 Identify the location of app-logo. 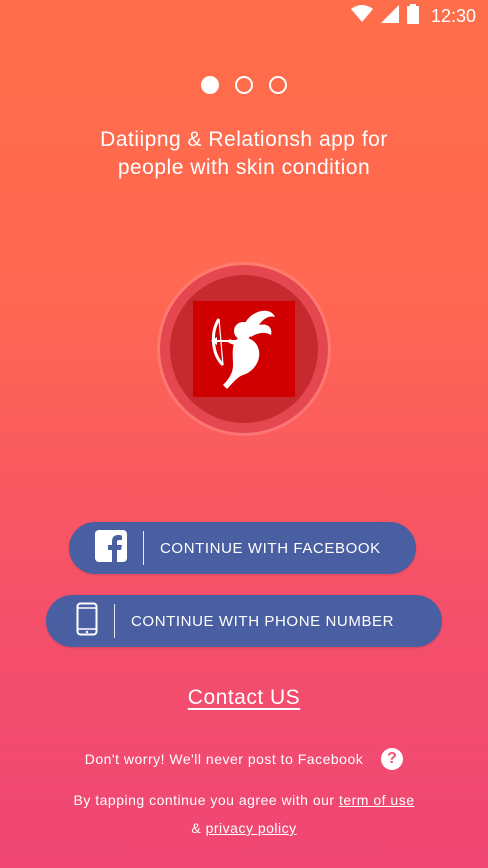
(244, 349).